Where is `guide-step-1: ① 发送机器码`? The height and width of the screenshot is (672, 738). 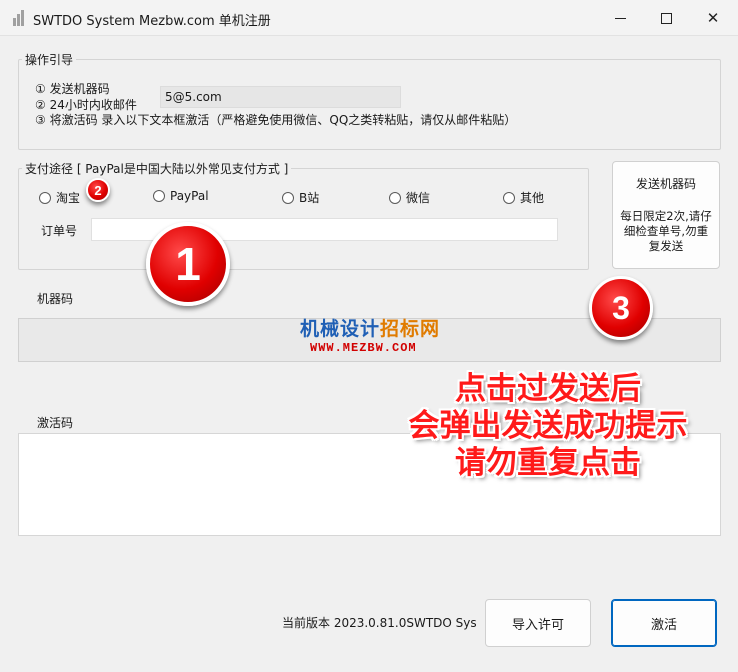
guide-step-1: ① 发送机器码 is located at coordinates (72, 89).